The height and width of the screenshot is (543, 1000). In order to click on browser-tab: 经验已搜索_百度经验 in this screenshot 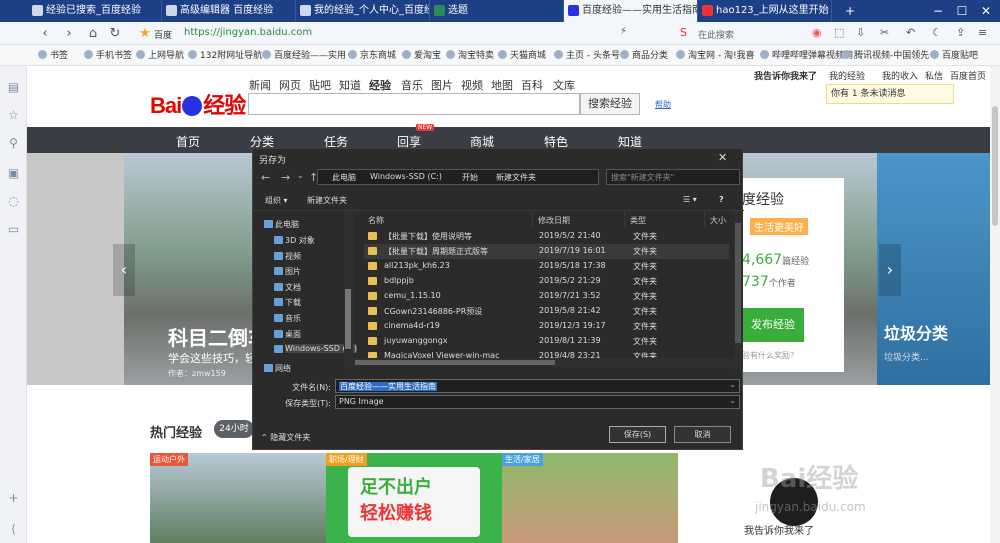, I will do `click(95, 11)`.